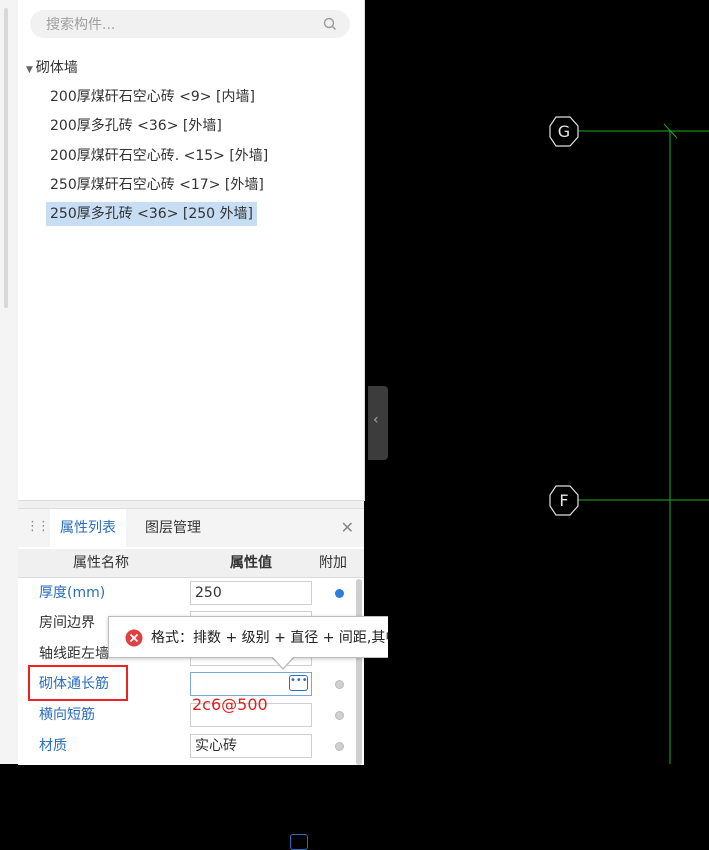 The height and width of the screenshot is (850, 709). Describe the element at coordinates (67, 715) in the screenshot. I see `property-name: 横向短筋` at that location.